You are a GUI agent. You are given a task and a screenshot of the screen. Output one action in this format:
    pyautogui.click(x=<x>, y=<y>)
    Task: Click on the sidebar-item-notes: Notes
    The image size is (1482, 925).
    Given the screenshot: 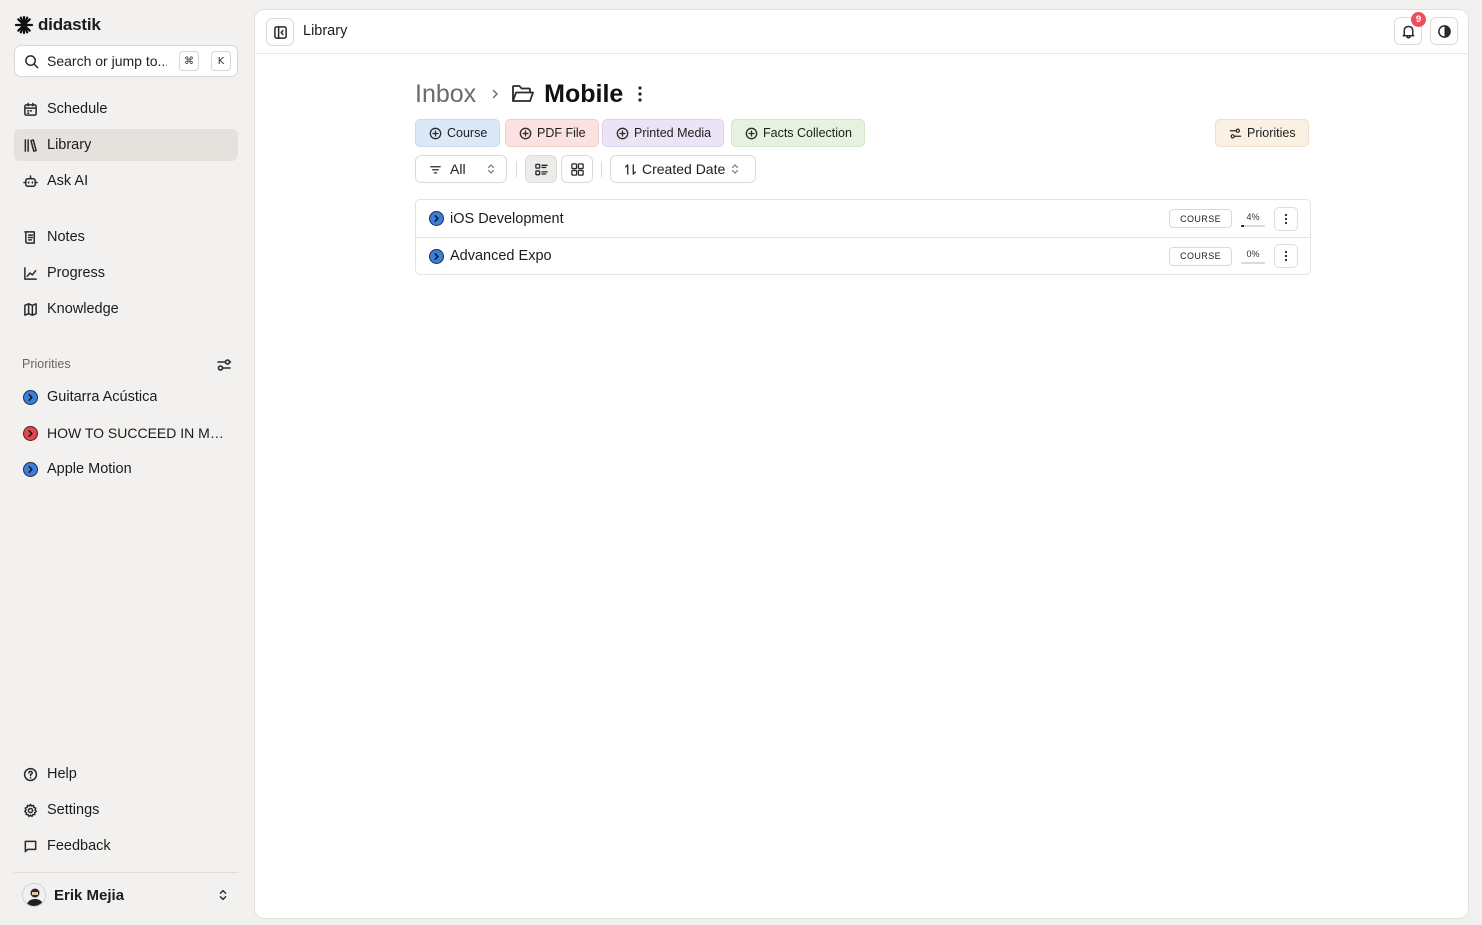 What is the action you would take?
    pyautogui.click(x=126, y=237)
    